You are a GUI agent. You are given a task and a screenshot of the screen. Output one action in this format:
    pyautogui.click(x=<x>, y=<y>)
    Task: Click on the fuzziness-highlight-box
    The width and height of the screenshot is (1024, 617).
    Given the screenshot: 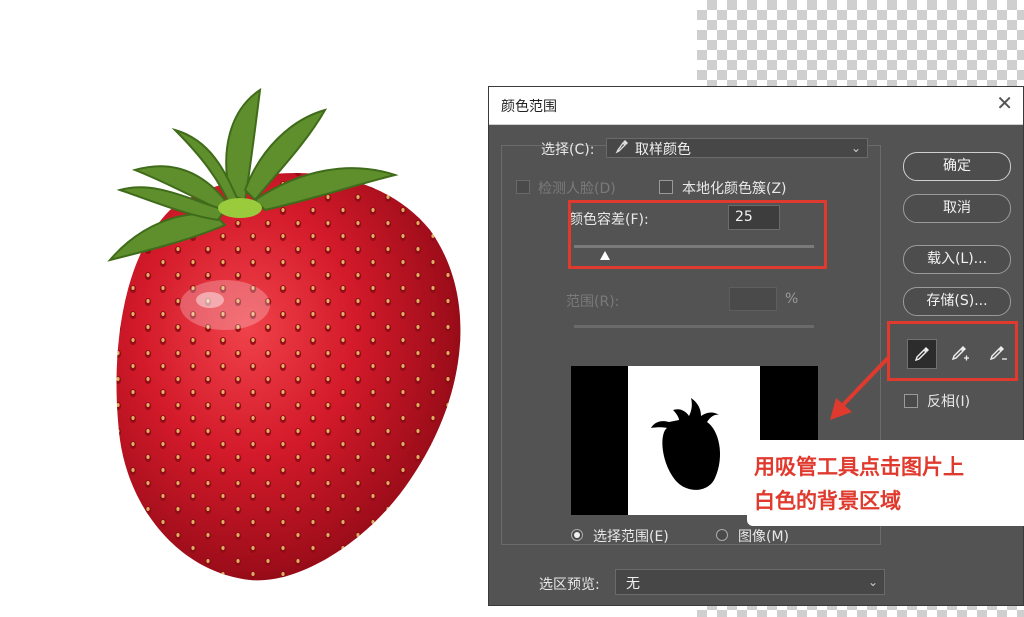 What is the action you would take?
    pyautogui.click(x=697, y=234)
    